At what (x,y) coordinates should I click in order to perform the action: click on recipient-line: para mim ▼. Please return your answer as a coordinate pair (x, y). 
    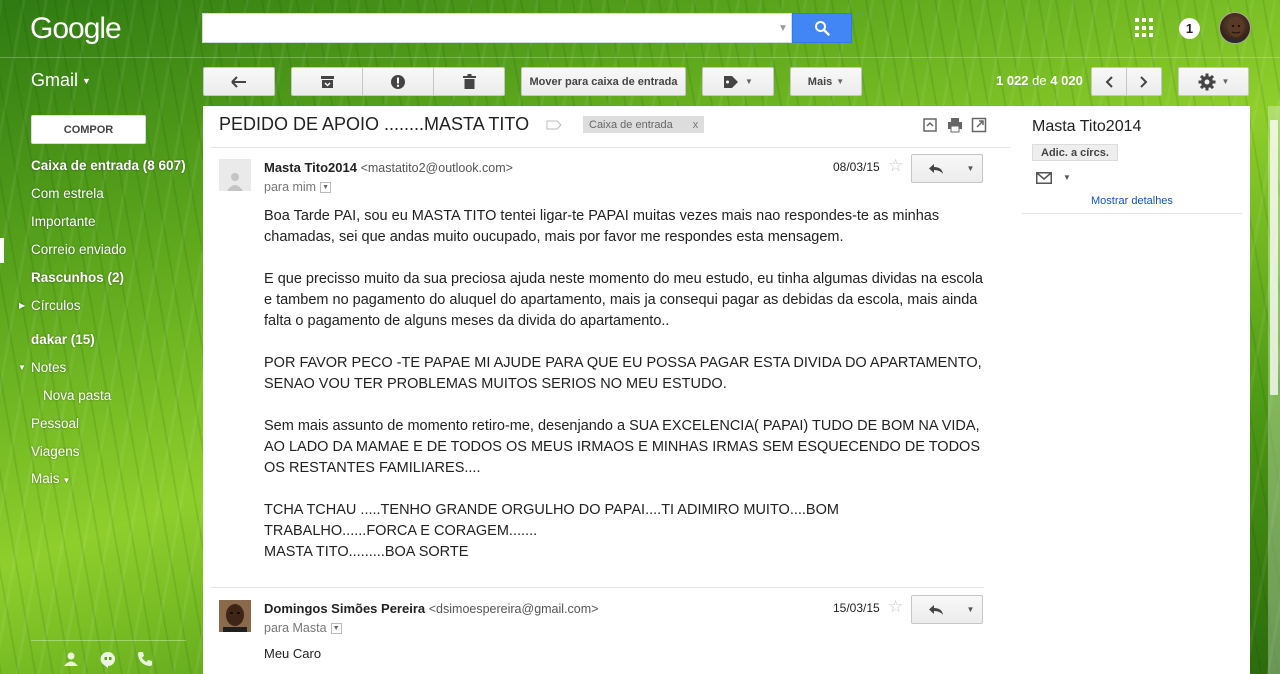
    Looking at the image, I should click on (298, 187).